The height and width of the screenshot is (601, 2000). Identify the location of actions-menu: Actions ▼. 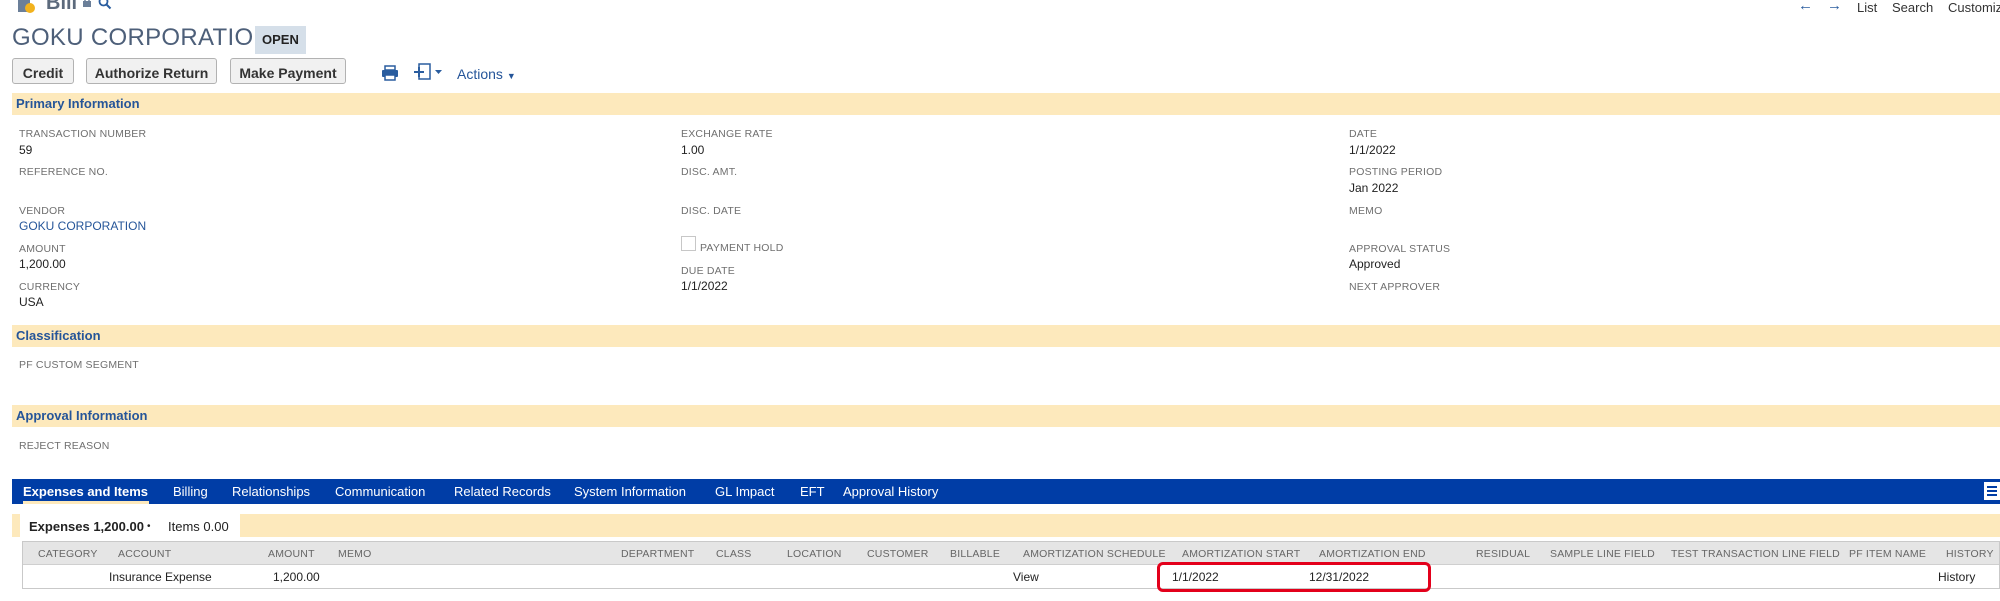
(486, 74).